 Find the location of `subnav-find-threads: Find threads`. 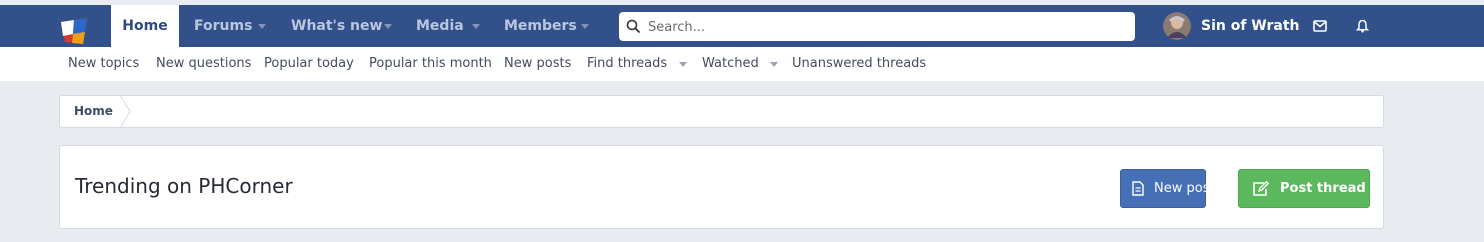

subnav-find-threads: Find threads is located at coordinates (627, 64).